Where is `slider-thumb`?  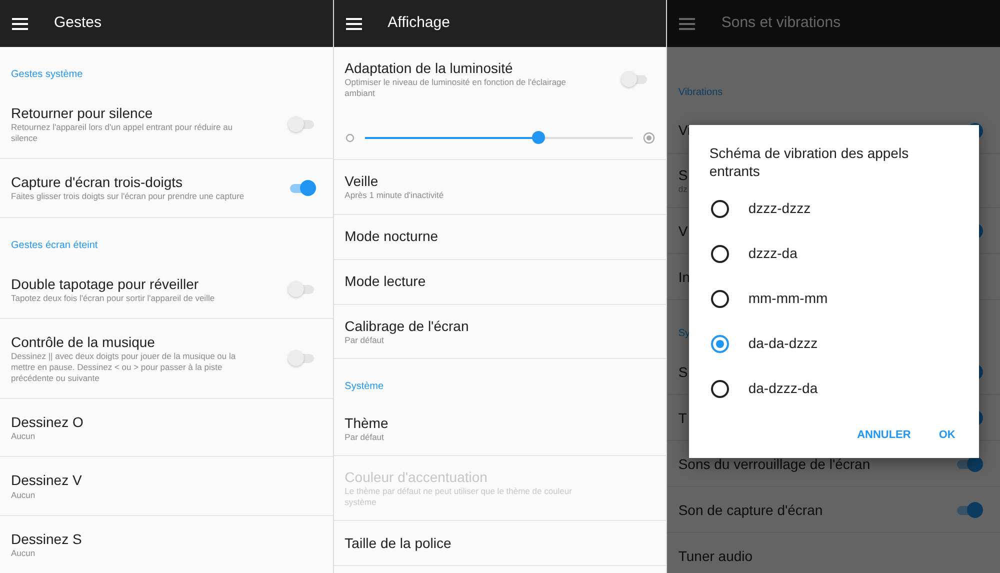
slider-thumb is located at coordinates (538, 137).